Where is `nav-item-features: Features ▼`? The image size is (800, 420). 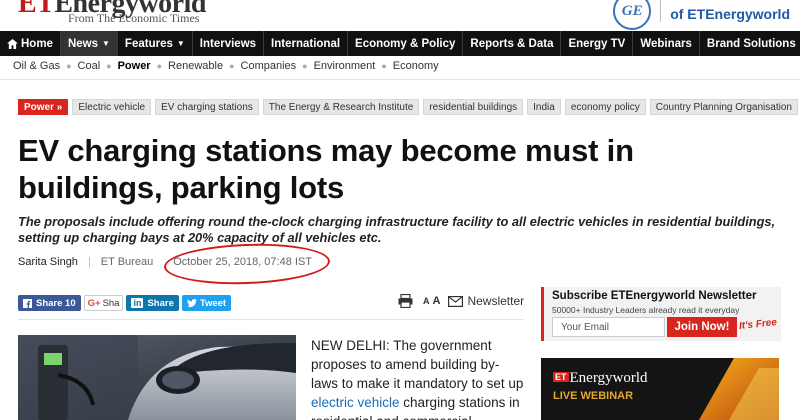
nav-item-features: Features ▼ is located at coordinates (155, 43).